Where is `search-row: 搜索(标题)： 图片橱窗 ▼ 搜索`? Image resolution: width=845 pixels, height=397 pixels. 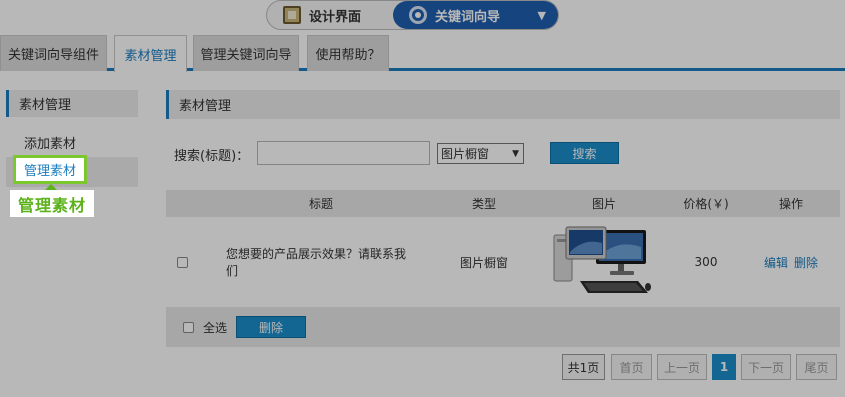
search-row: 搜索(标题)： 图片橱窗 ▼ 搜索 is located at coordinates (503, 153).